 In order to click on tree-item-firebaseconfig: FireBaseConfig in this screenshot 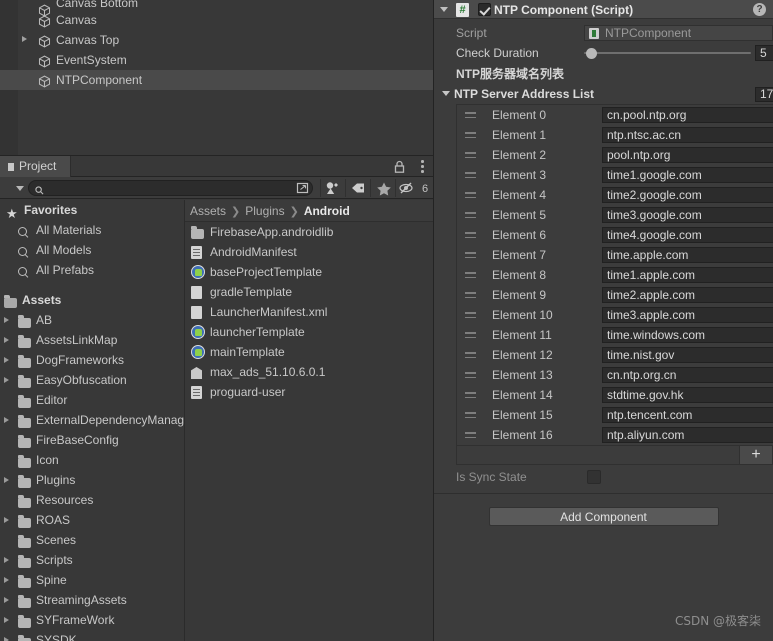, I will do `click(92, 440)`.